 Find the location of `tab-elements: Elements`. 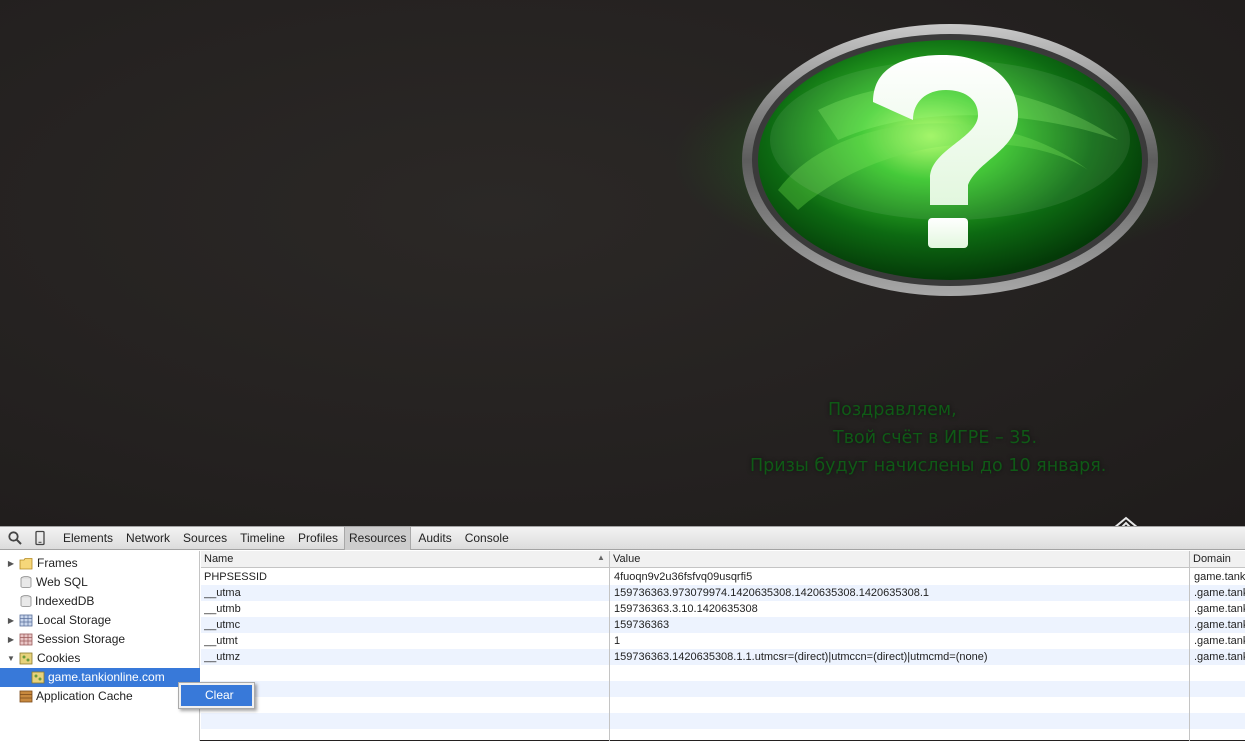

tab-elements: Elements is located at coordinates (87, 538).